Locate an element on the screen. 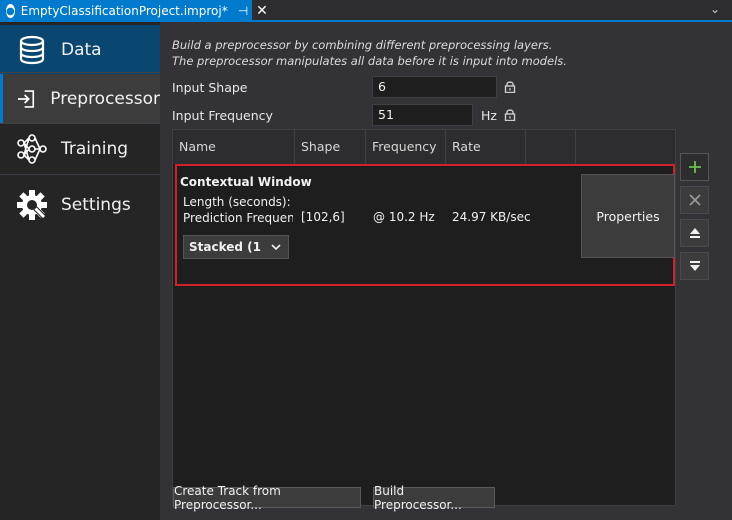  sidebar-item-preprocessor: Preprocessor is located at coordinates (80, 99).